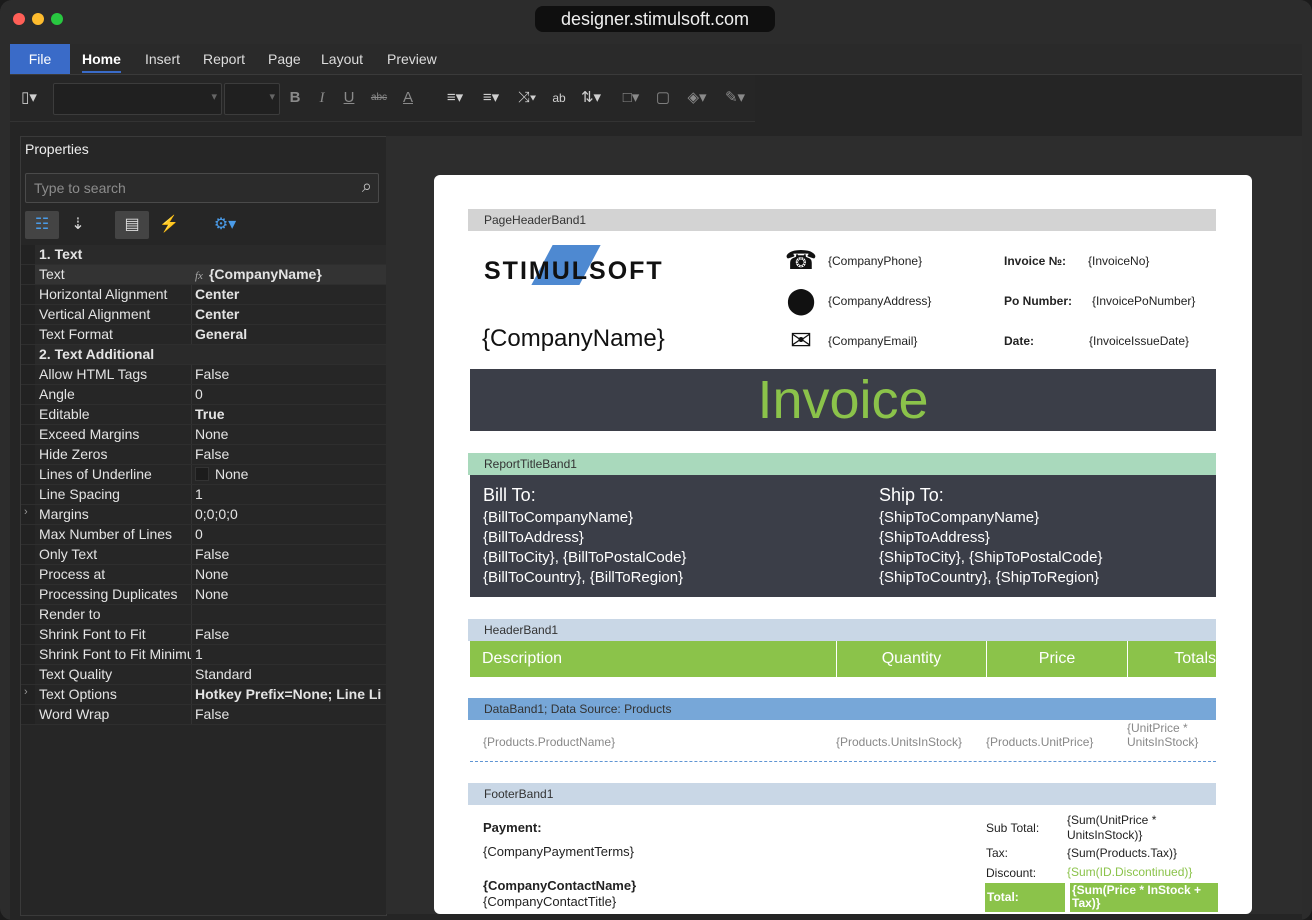 The height and width of the screenshot is (920, 1312). What do you see at coordinates (843, 659) in the screenshot?
I see `table-header-row: Description Quantity Price Totals` at bounding box center [843, 659].